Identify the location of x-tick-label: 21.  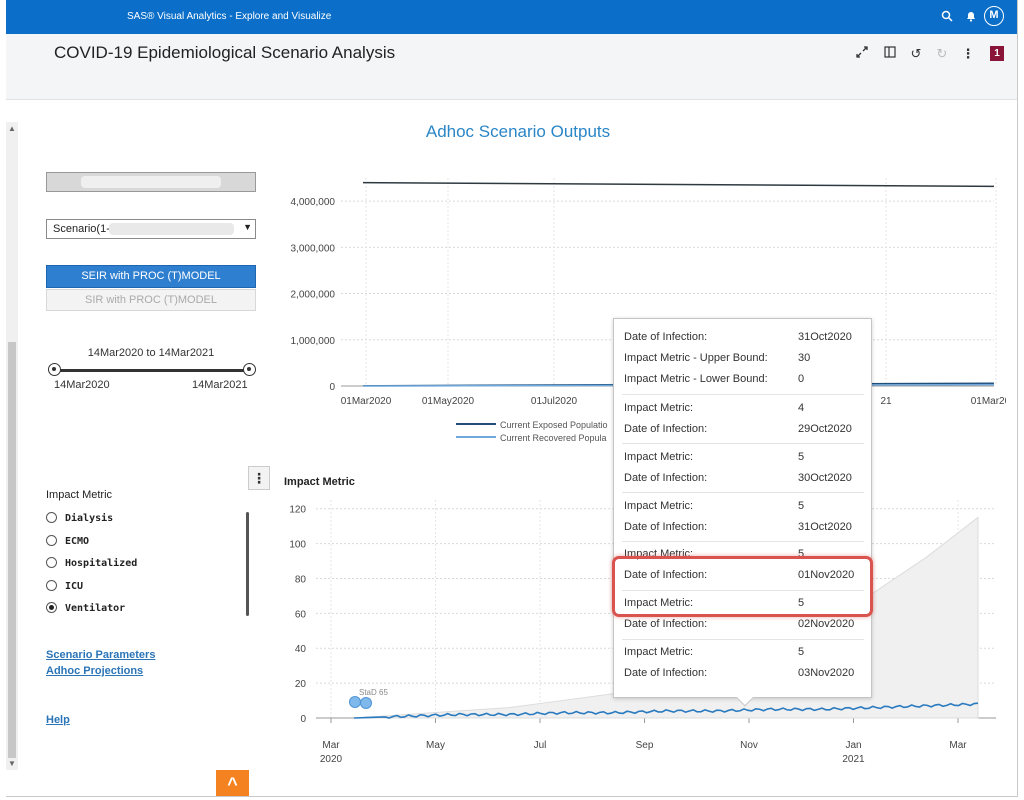
(886, 401).